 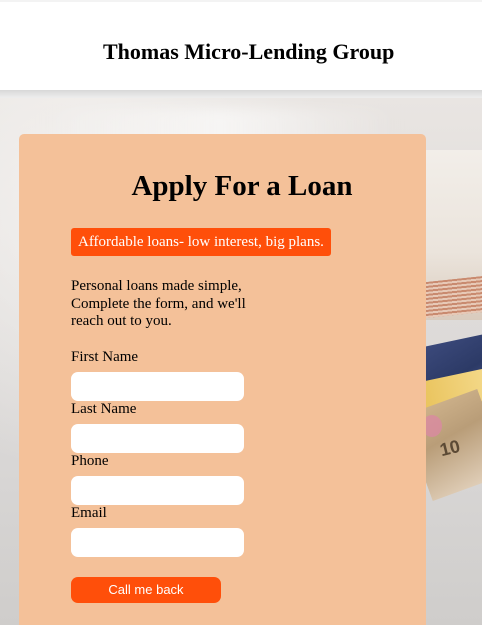 What do you see at coordinates (105, 357) in the screenshot?
I see `first-name-label: First Name` at bounding box center [105, 357].